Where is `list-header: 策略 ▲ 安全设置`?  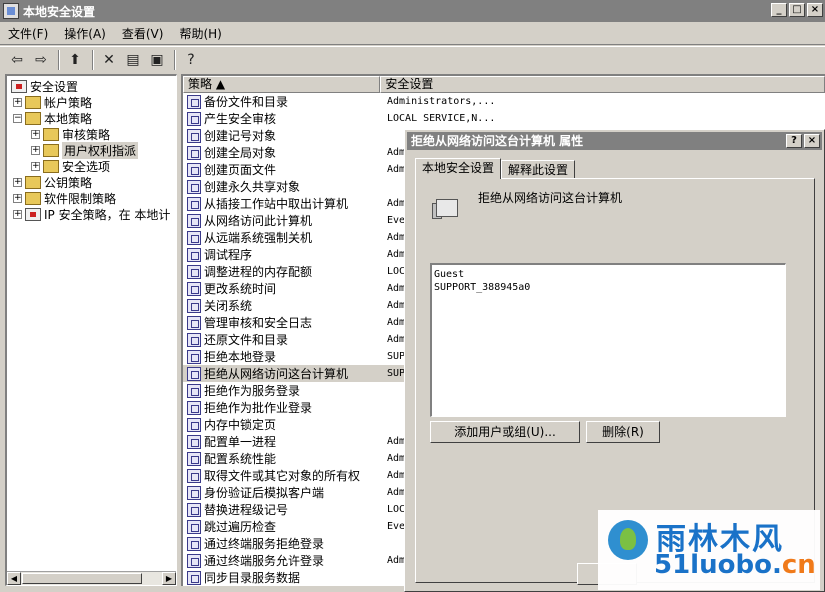
list-header: 策略 ▲ 安全设置 is located at coordinates (504, 84).